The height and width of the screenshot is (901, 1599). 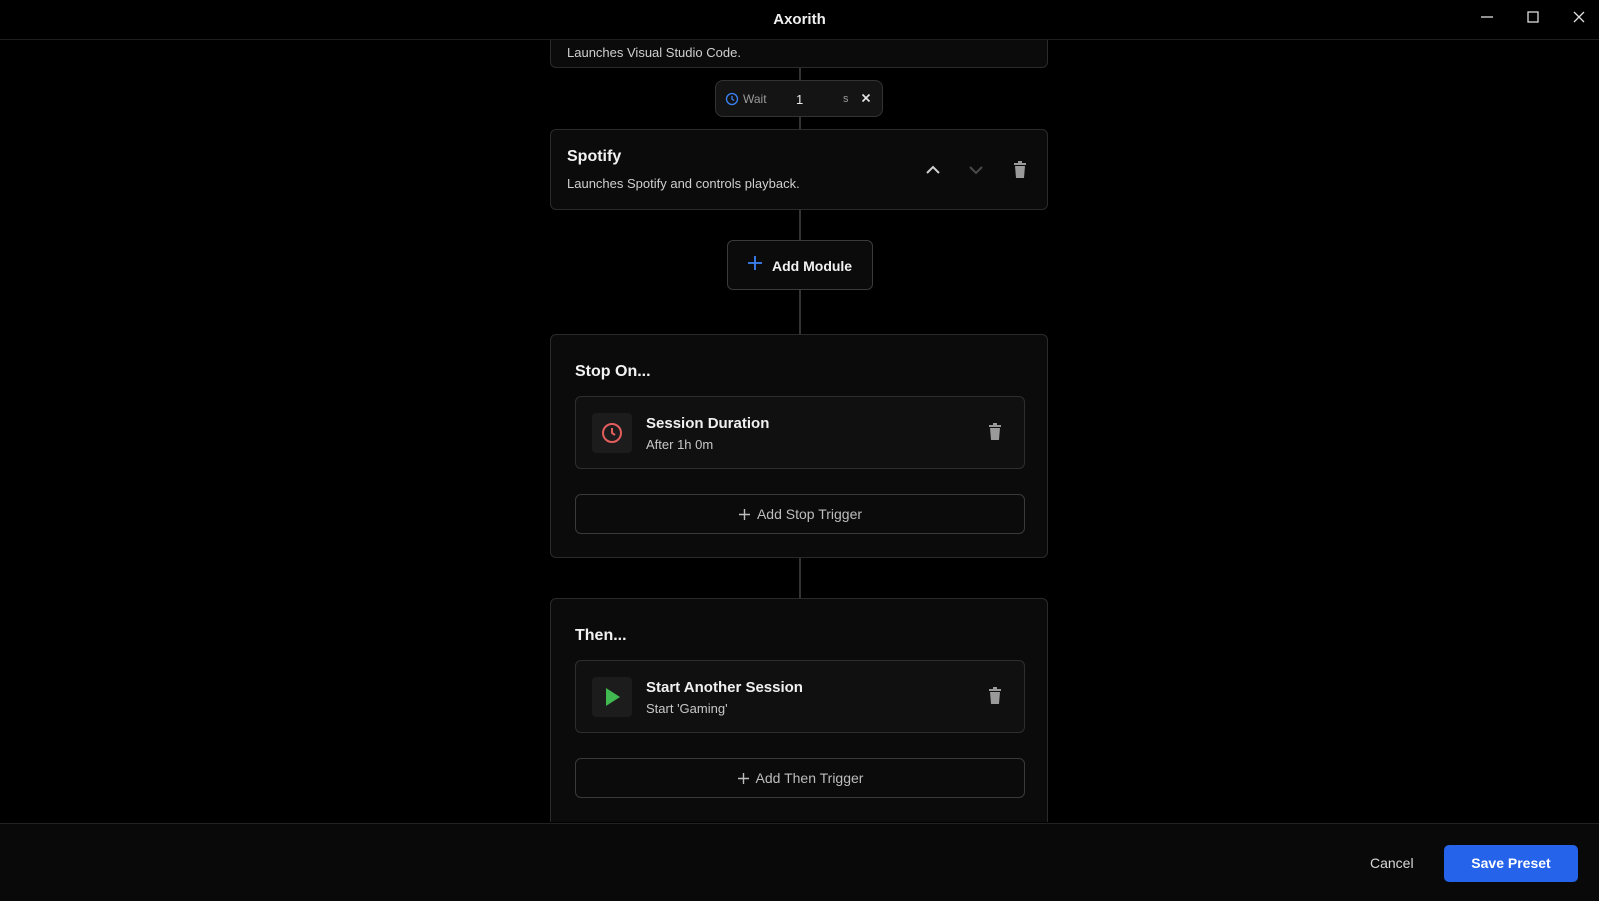 What do you see at coordinates (687, 708) in the screenshot?
I see `trigger-subtitle: Start 'Gaming'` at bounding box center [687, 708].